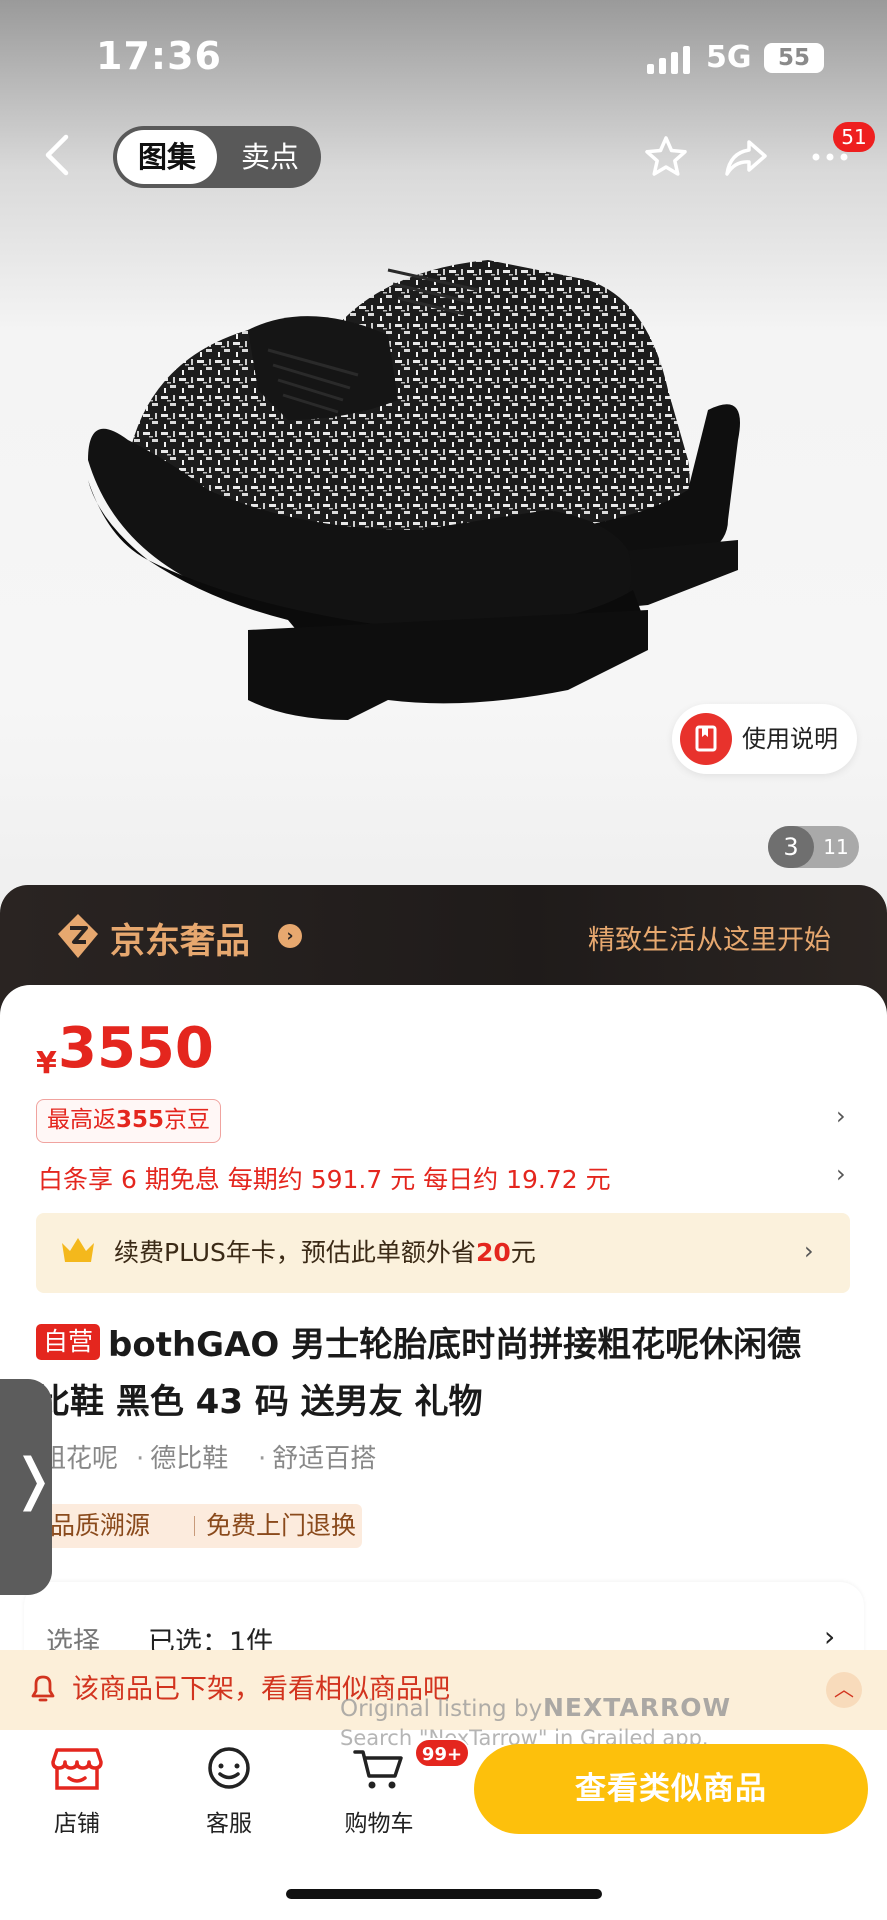 The image size is (887, 1920). What do you see at coordinates (78, 1250) in the screenshot?
I see `crown-icon` at bounding box center [78, 1250].